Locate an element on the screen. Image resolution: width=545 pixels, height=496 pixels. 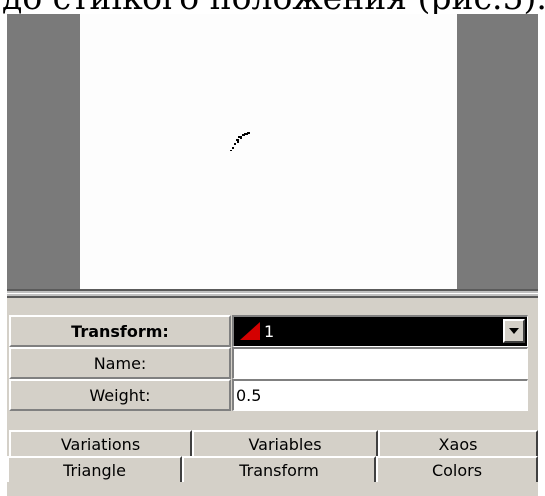
weight-field: 0.5 is located at coordinates (380, 395).